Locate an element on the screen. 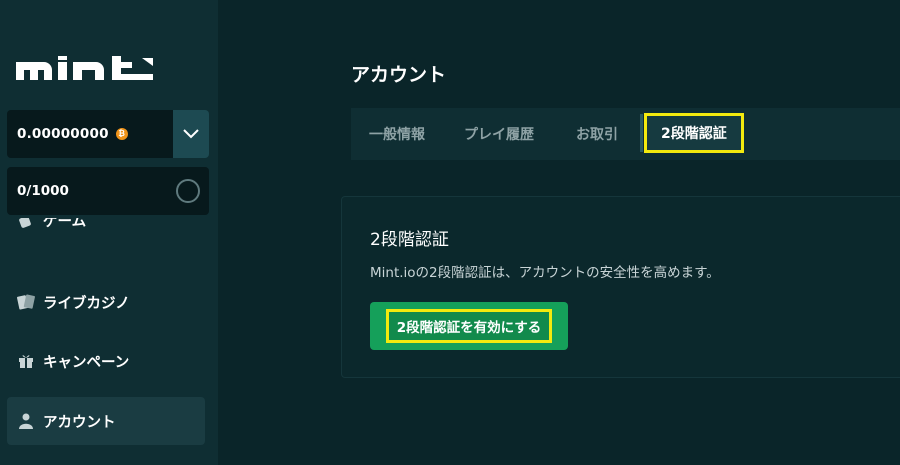 The image size is (900, 465). chevron-down-icon is located at coordinates (191, 134).